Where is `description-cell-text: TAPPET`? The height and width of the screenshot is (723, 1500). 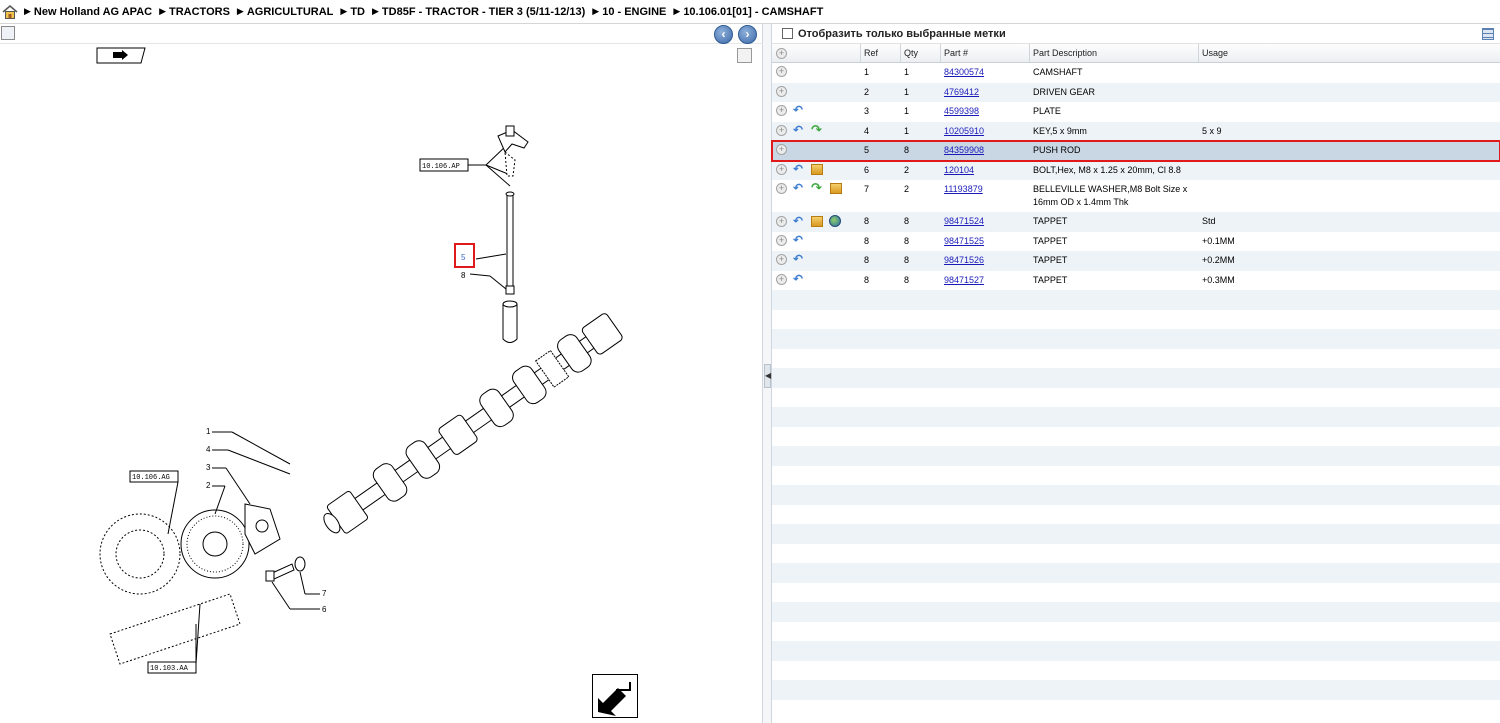 description-cell-text: TAPPET is located at coordinates (1050, 221).